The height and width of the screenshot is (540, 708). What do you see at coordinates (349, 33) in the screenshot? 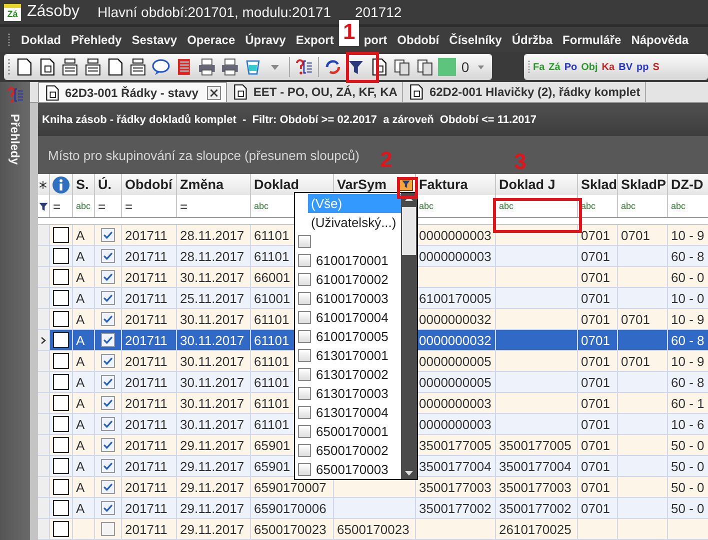
I see `callout-number: 1` at bounding box center [349, 33].